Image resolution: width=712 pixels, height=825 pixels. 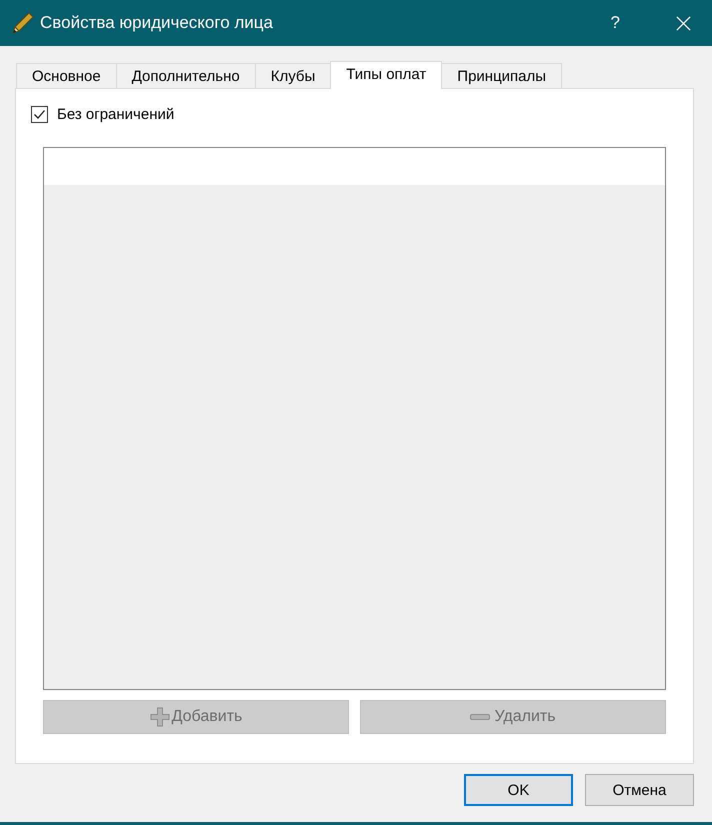 What do you see at coordinates (639, 790) in the screenshot?
I see `cancel-button: Отмена` at bounding box center [639, 790].